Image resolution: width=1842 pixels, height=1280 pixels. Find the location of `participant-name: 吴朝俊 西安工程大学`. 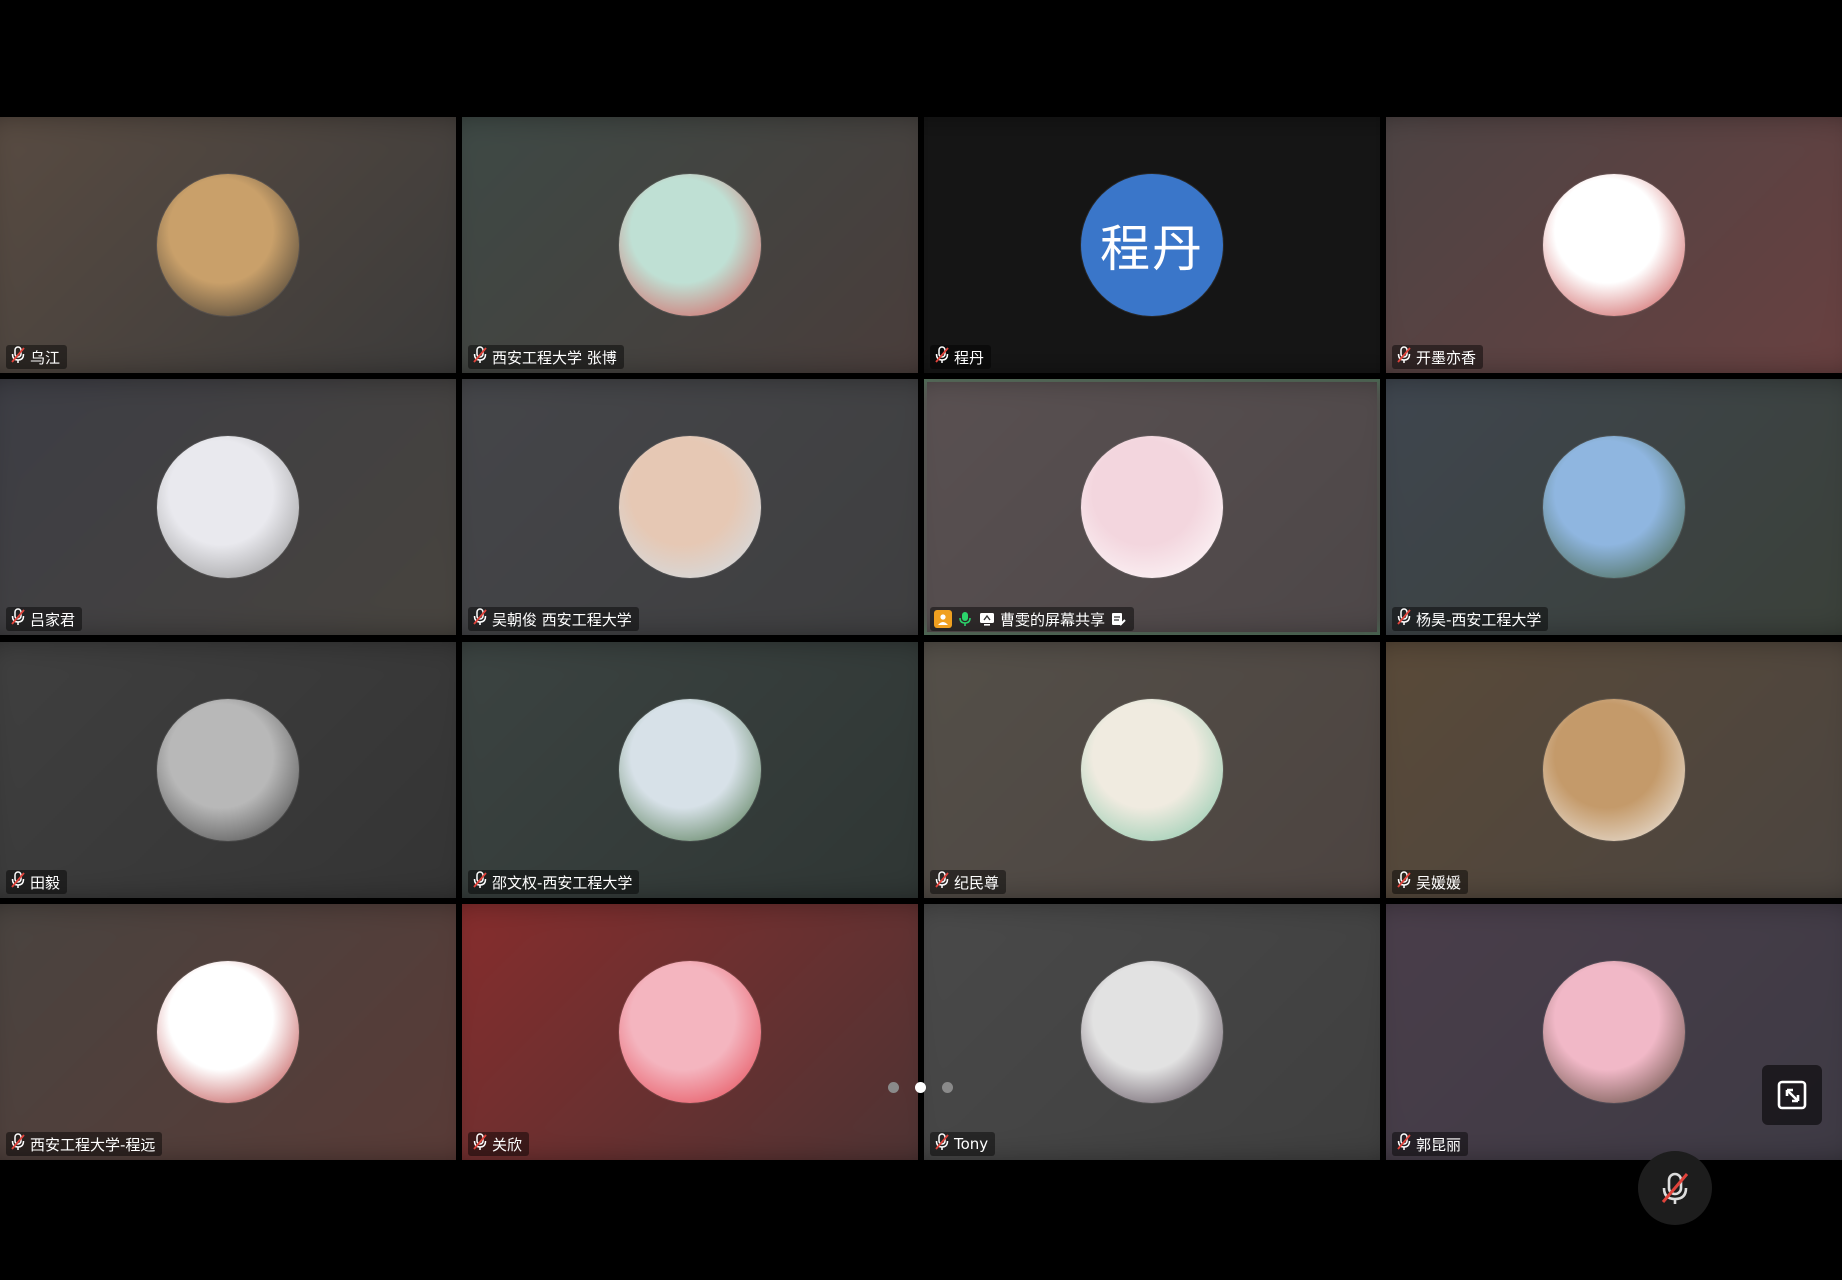

participant-name: 吴朝俊 西安工程大学 is located at coordinates (562, 619).